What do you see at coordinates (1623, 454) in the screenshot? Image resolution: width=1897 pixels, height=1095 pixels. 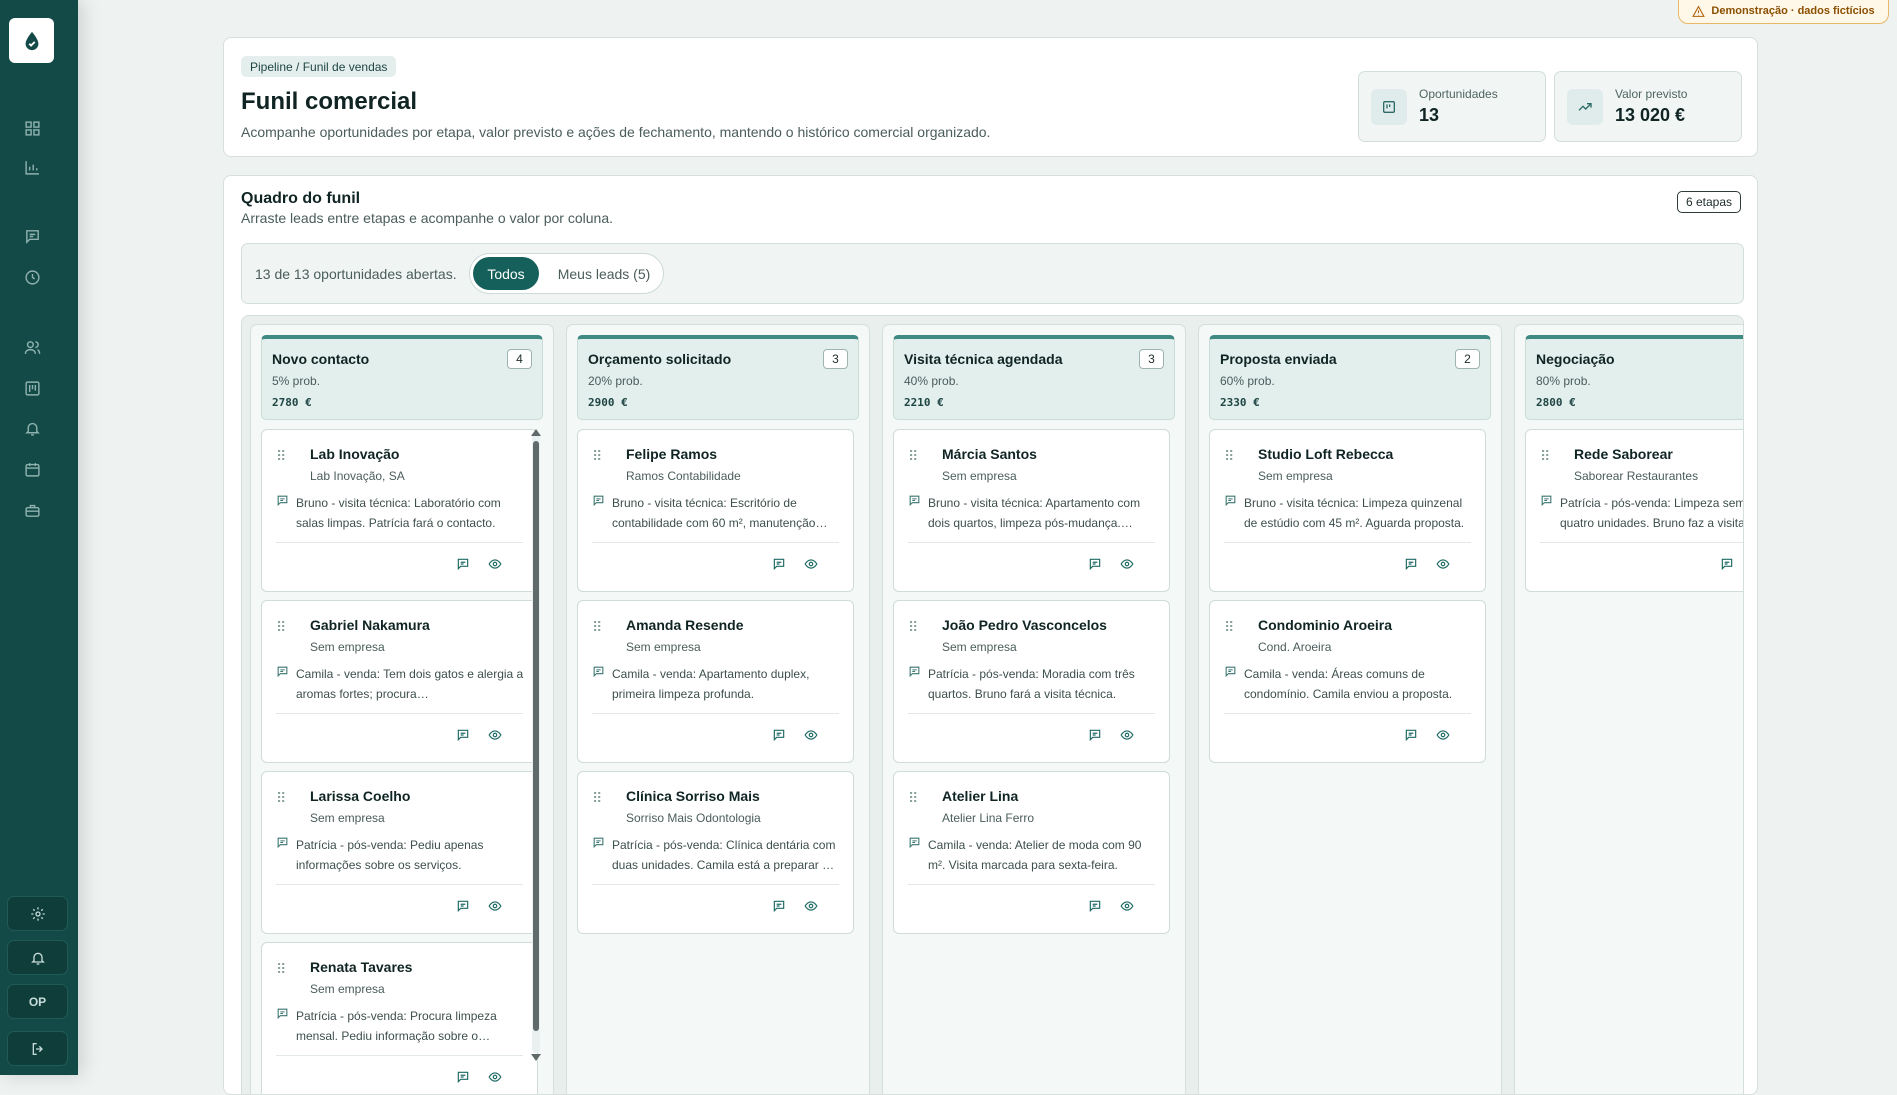 I see `lead-name: Rede Saborear` at bounding box center [1623, 454].